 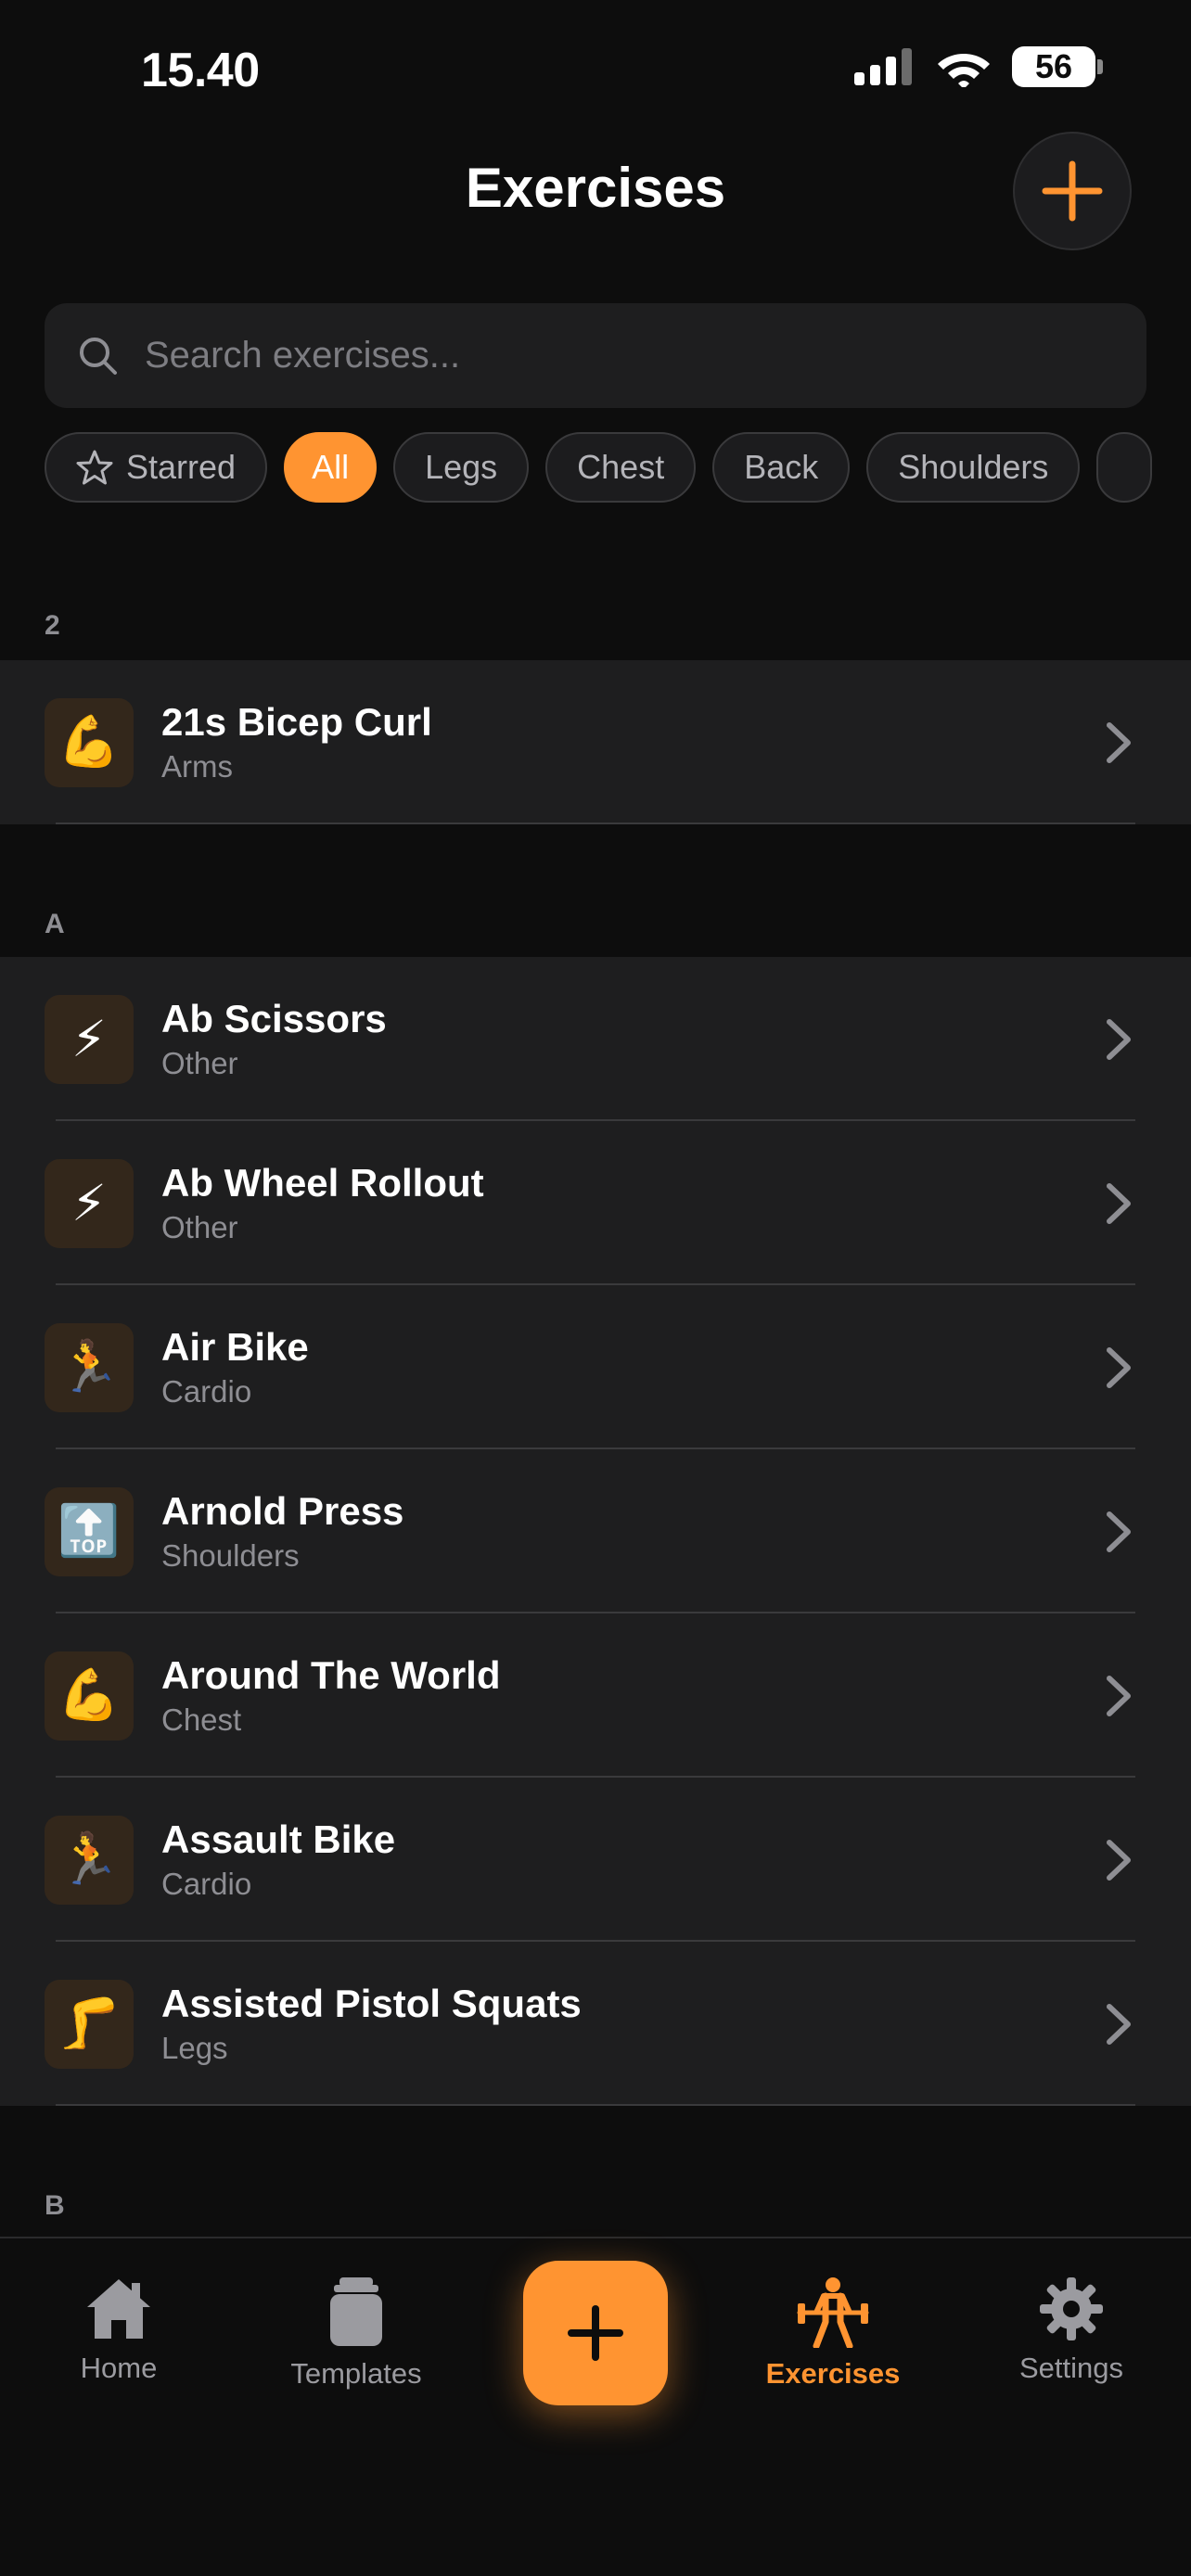 I want to click on tab-exercises: Exercises, so click(x=833, y=2333).